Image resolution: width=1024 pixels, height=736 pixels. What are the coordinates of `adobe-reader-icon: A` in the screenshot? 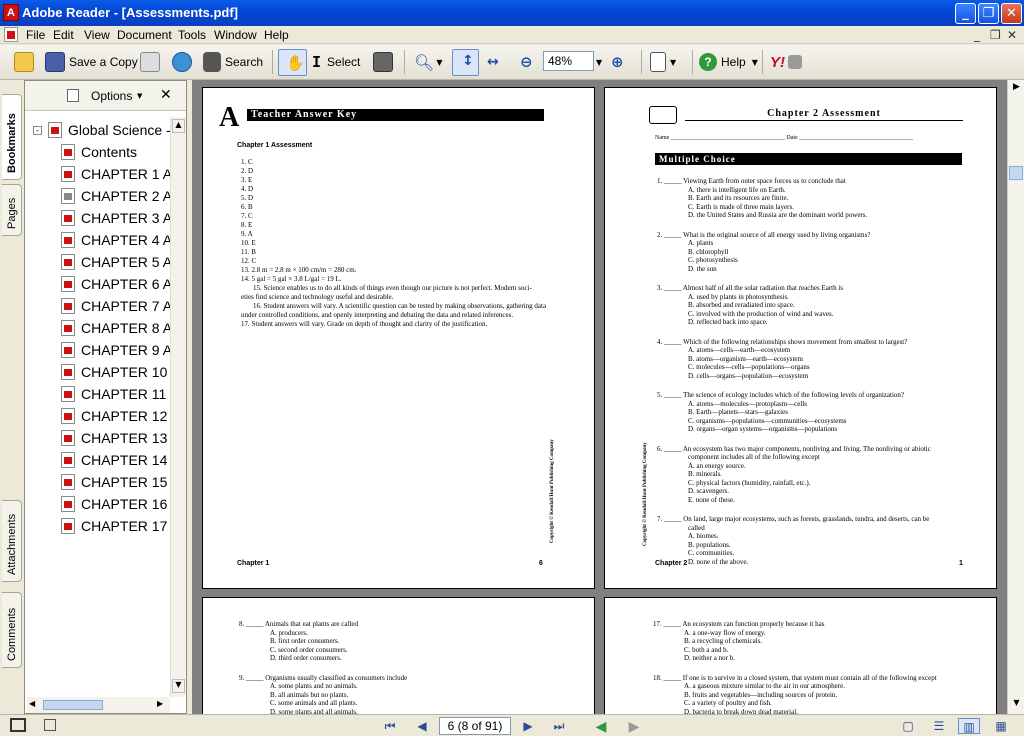 It's located at (11, 12).